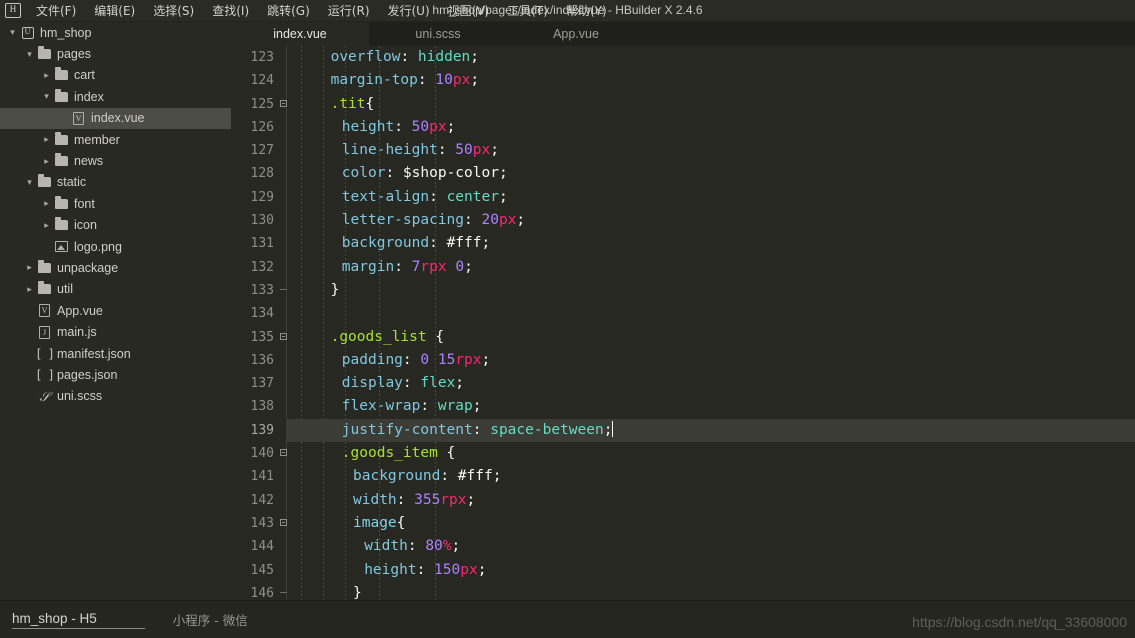  Describe the element at coordinates (115, 203) in the screenshot. I see `tree-item-font: font` at that location.